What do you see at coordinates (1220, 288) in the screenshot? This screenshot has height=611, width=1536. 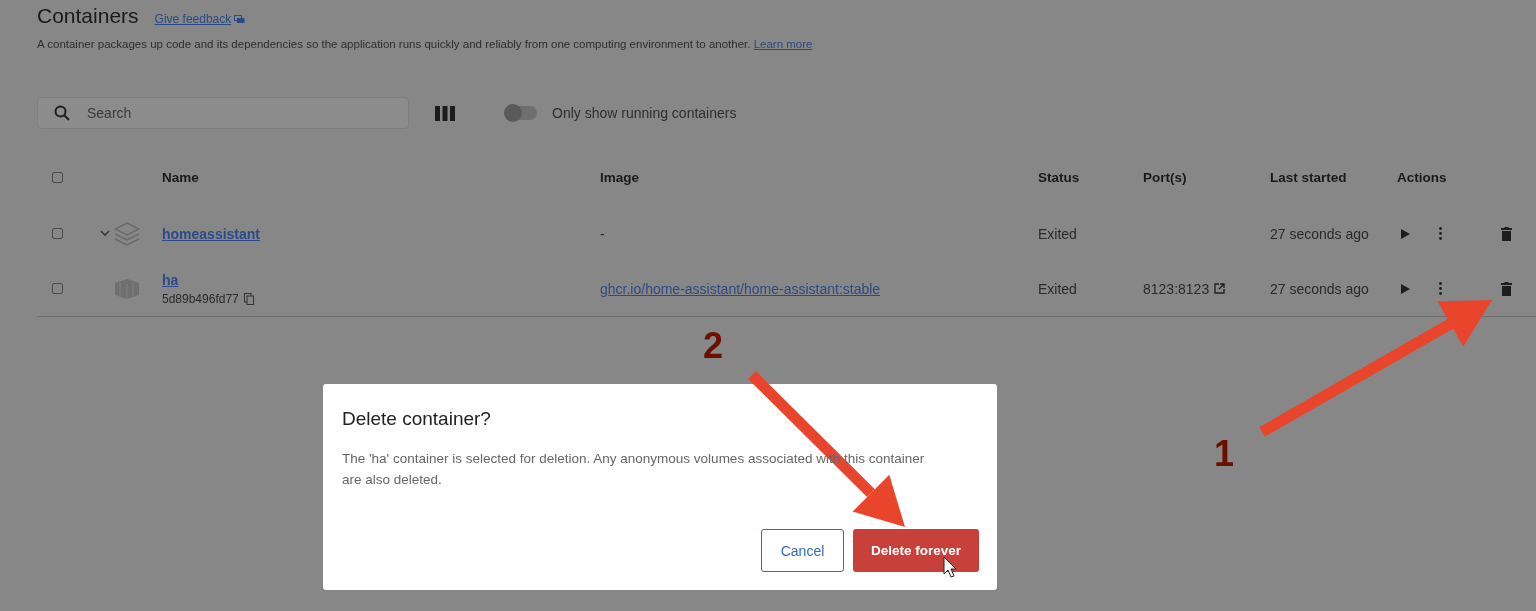 I see `external-link-icon` at bounding box center [1220, 288].